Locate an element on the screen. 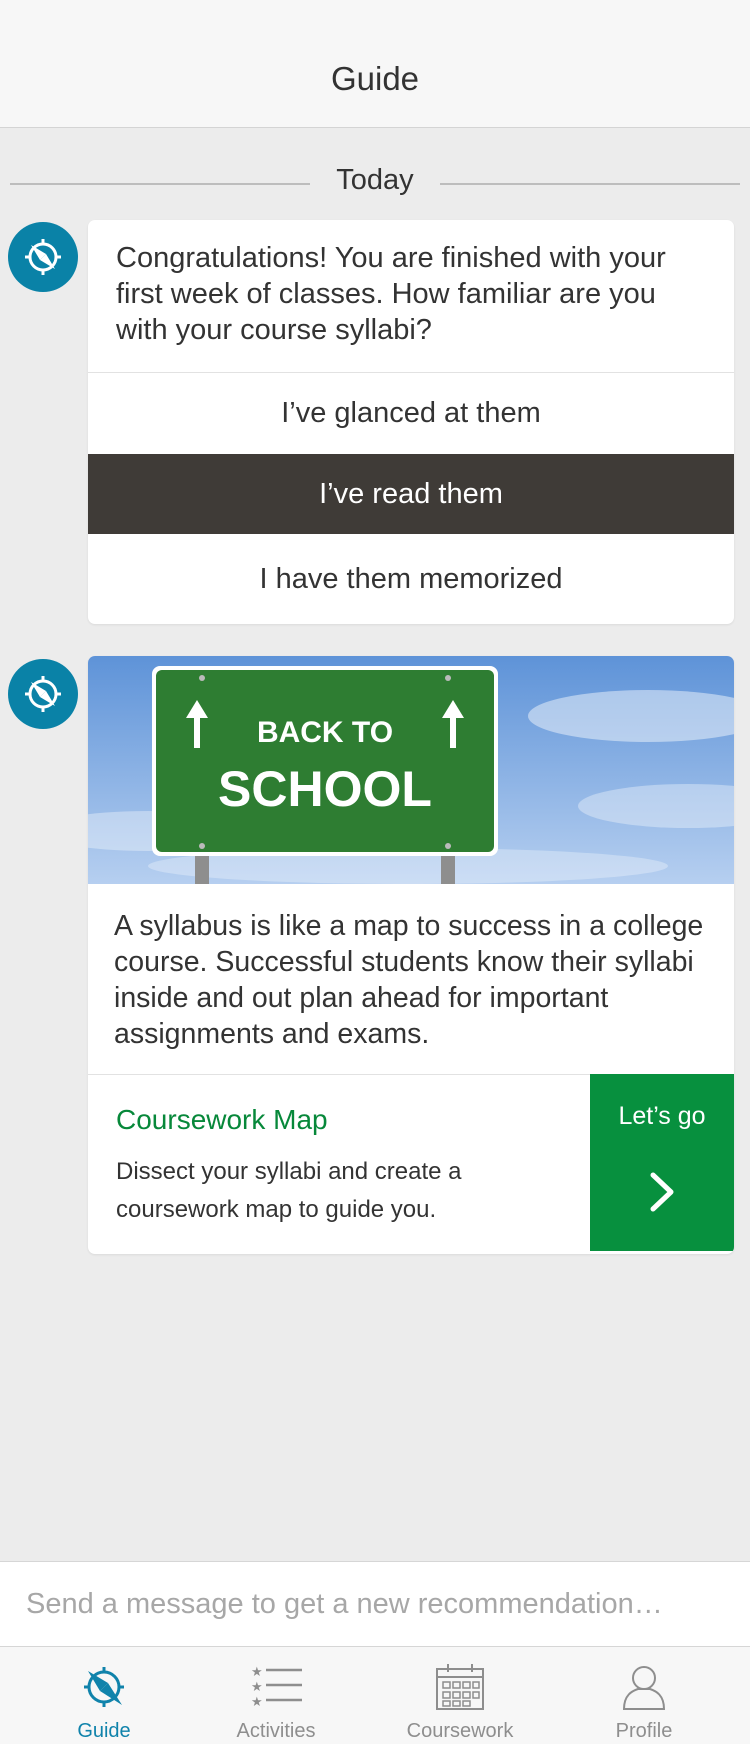 The width and height of the screenshot is (750, 1744). tab-label: Activities is located at coordinates (276, 1731).